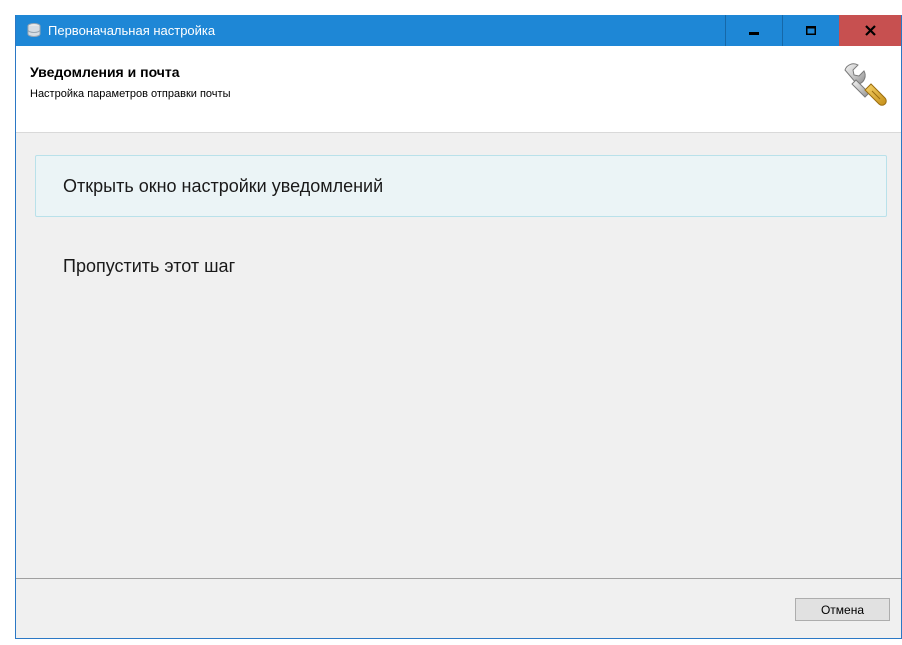 This screenshot has width=902, height=645. I want to click on close-button, so click(870, 30).